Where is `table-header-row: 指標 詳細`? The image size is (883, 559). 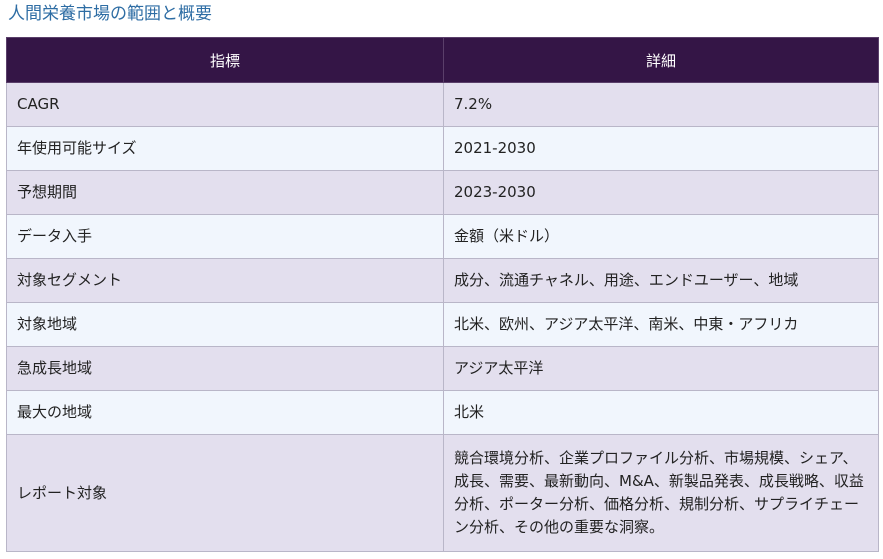 table-header-row: 指標 詳細 is located at coordinates (442, 60).